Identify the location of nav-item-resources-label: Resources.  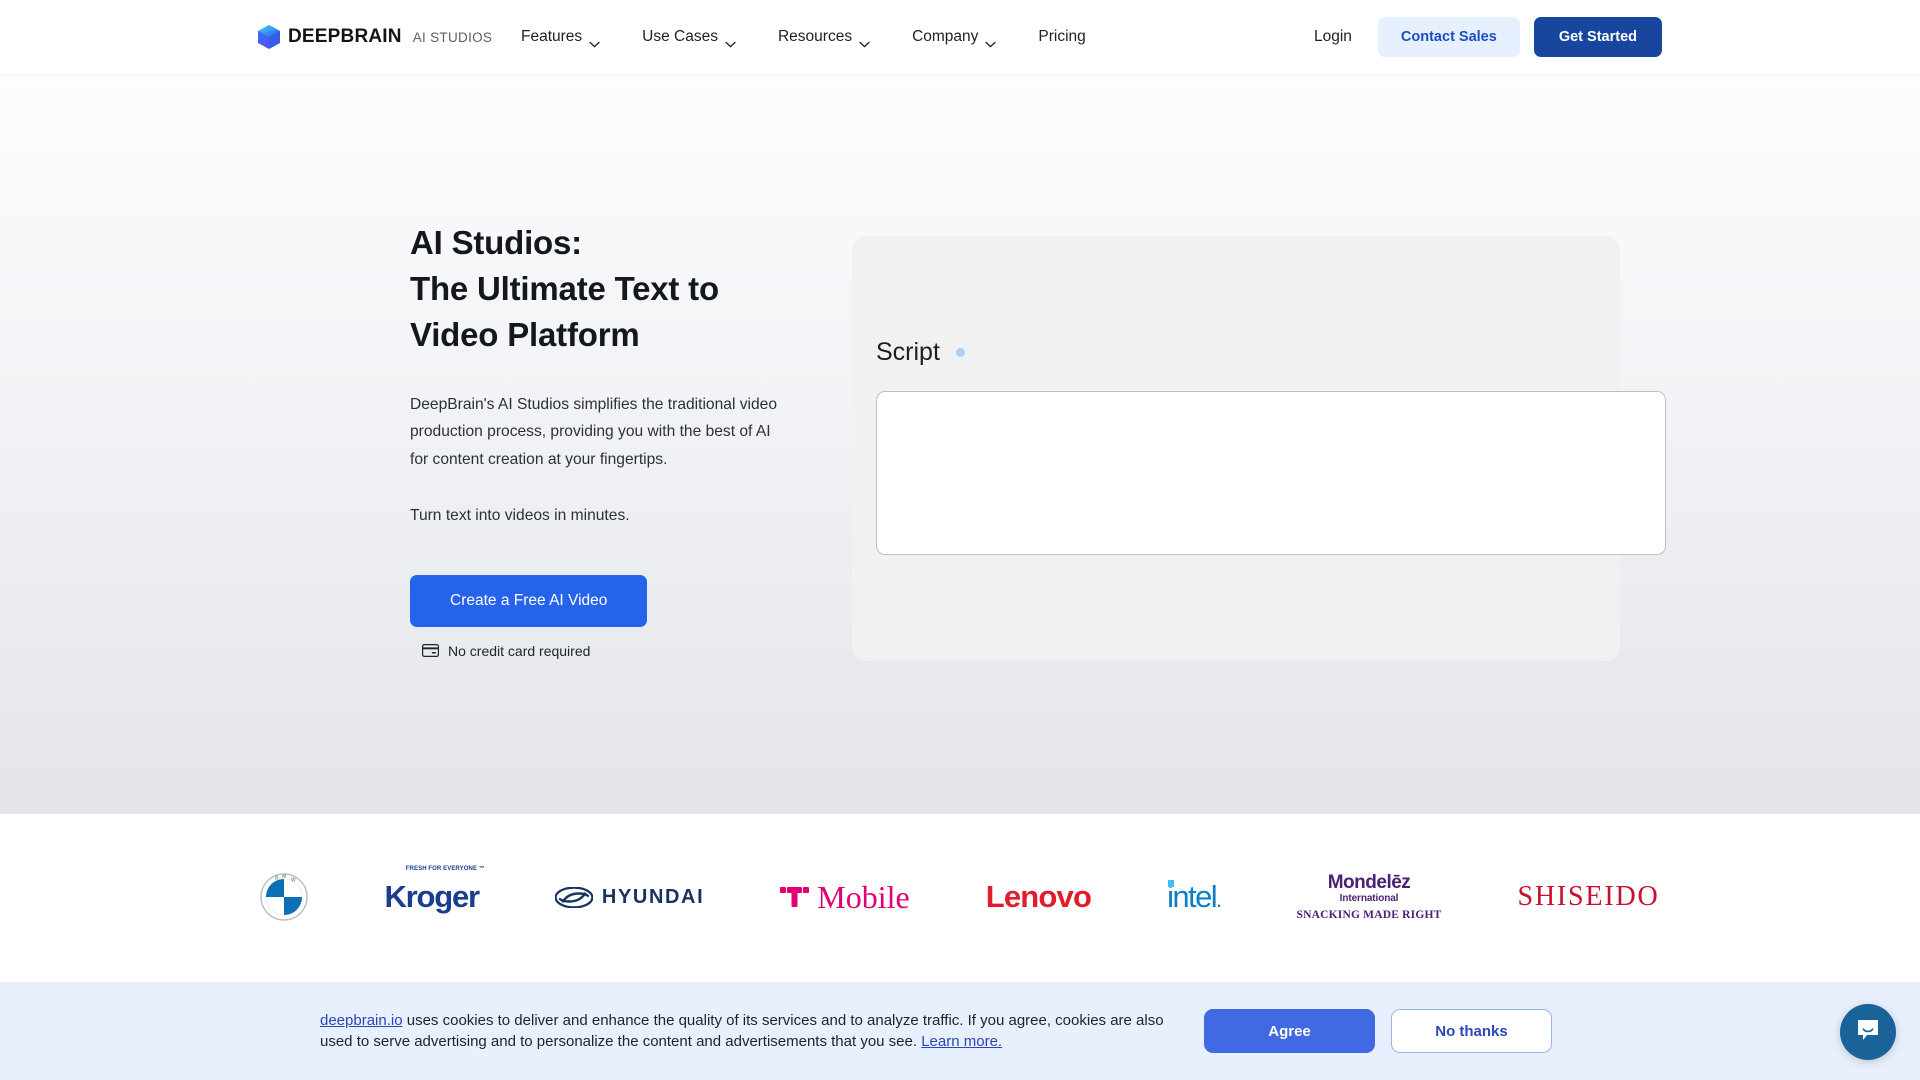
(815, 36).